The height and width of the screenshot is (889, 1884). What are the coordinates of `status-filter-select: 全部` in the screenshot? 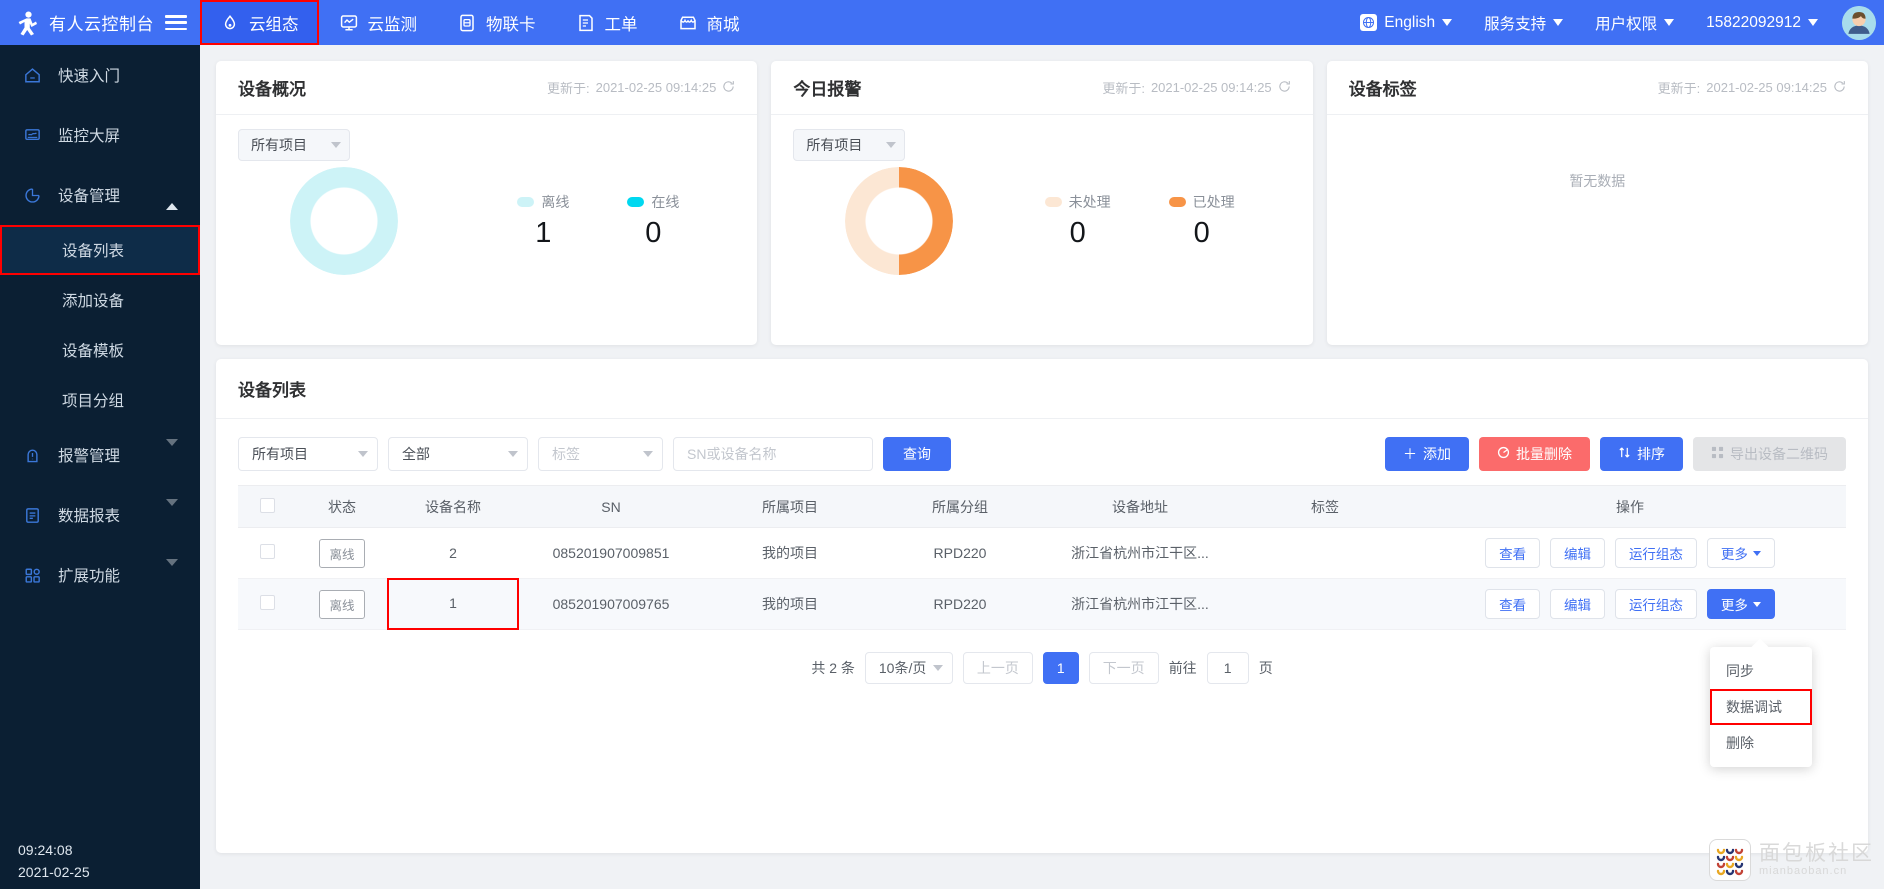 It's located at (458, 454).